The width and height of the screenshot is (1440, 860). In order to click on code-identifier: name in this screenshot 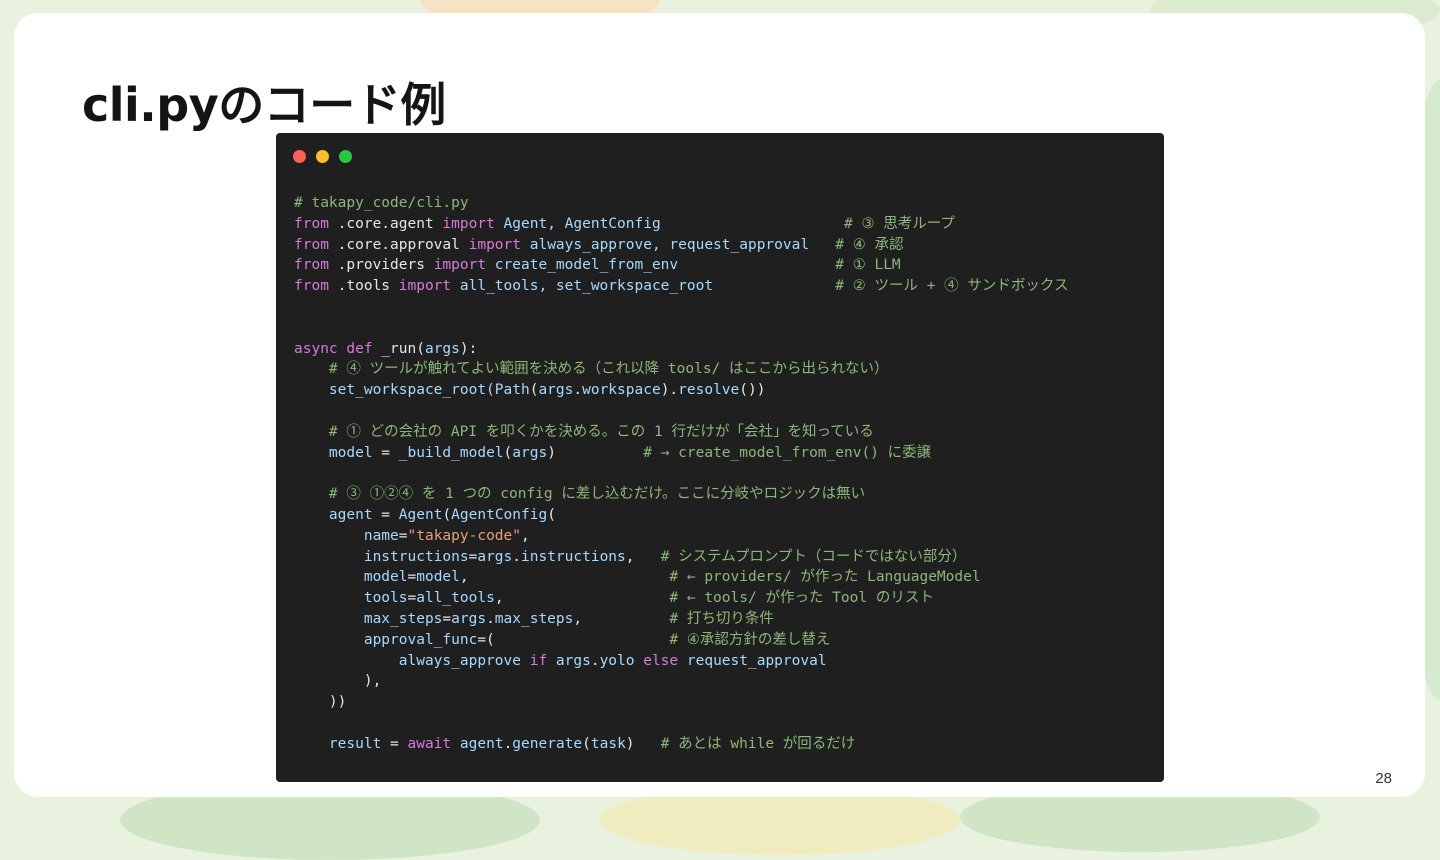, I will do `click(346, 535)`.